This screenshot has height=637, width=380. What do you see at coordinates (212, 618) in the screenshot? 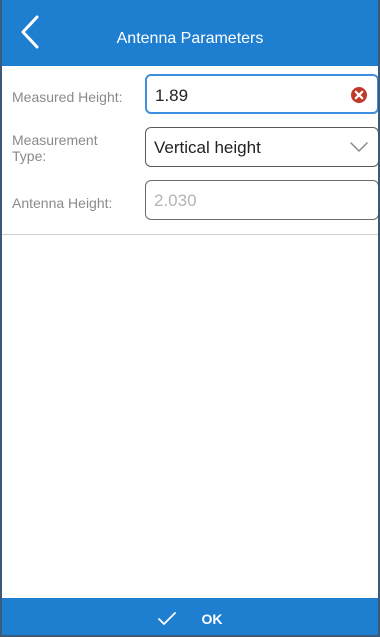
I see `ok-label: OK` at bounding box center [212, 618].